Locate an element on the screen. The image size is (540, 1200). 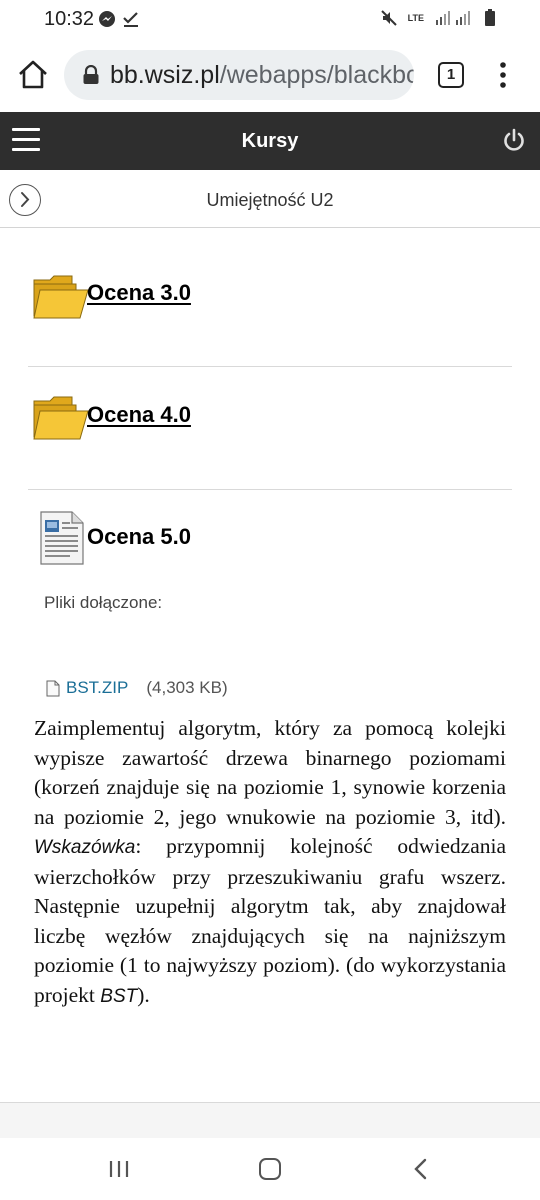
app-header: Kursy is located at coordinates (270, 141).